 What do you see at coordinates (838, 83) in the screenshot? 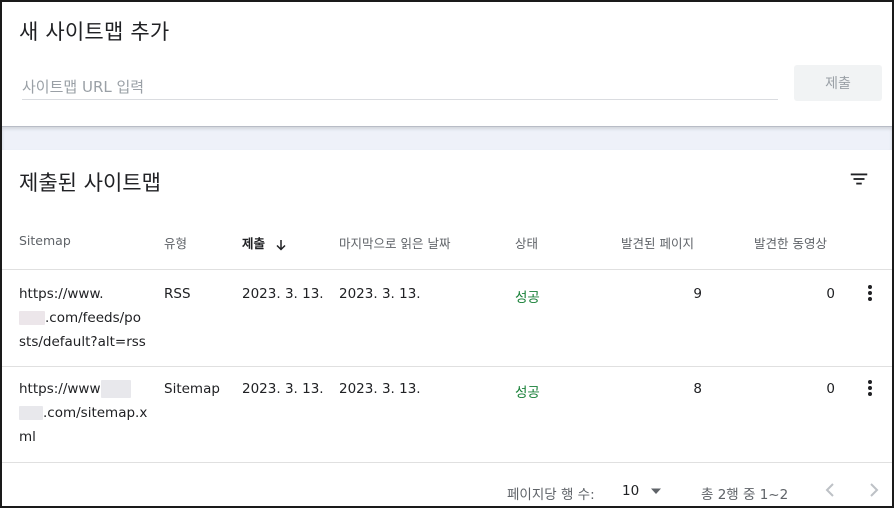
I see `submit-button: 제출` at bounding box center [838, 83].